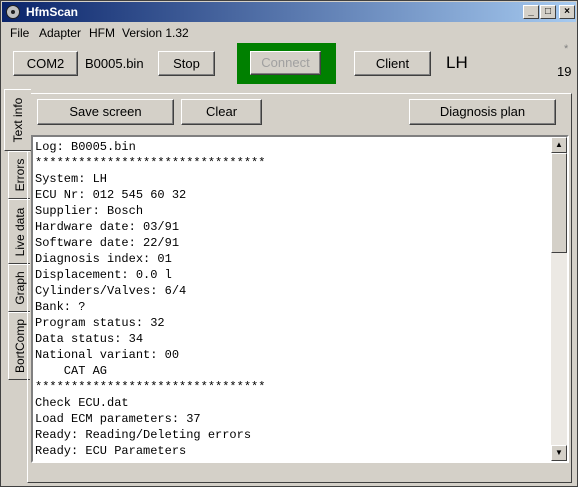  I want to click on log-line: Log: B0005.bin, so click(85, 147).